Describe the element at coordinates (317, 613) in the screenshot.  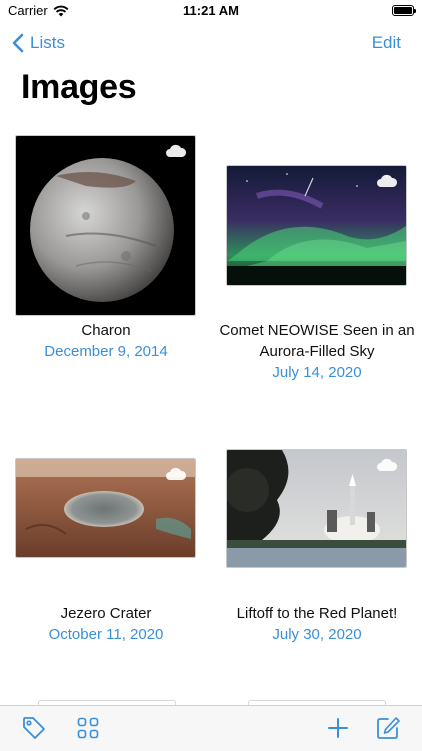
I see `image-title: Liftoff to the Red Planet!` at that location.